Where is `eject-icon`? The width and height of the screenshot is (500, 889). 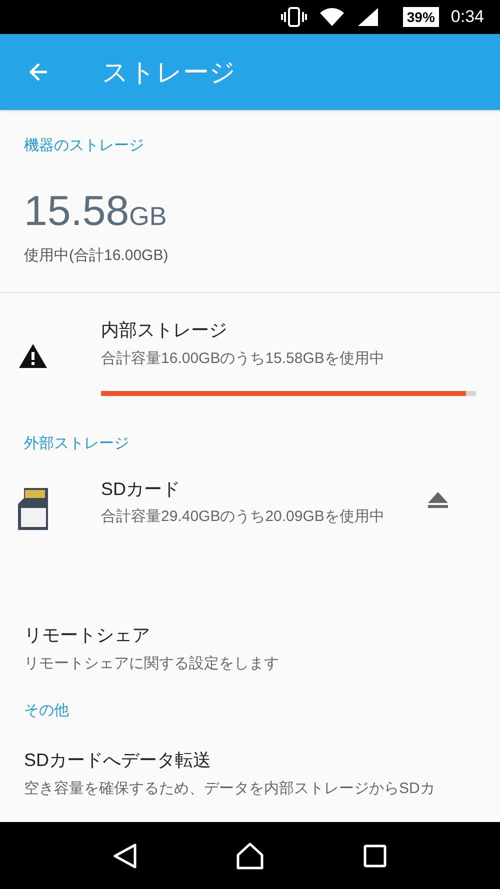 eject-icon is located at coordinates (438, 500).